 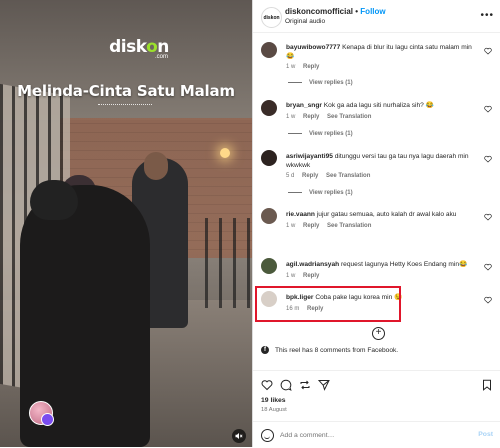 I want to click on comment-time: 5 d, so click(x=290, y=176).